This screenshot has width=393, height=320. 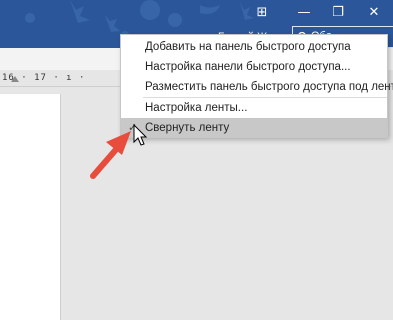 What do you see at coordinates (140, 134) in the screenshot?
I see `mouse-cursor-icon` at bounding box center [140, 134].